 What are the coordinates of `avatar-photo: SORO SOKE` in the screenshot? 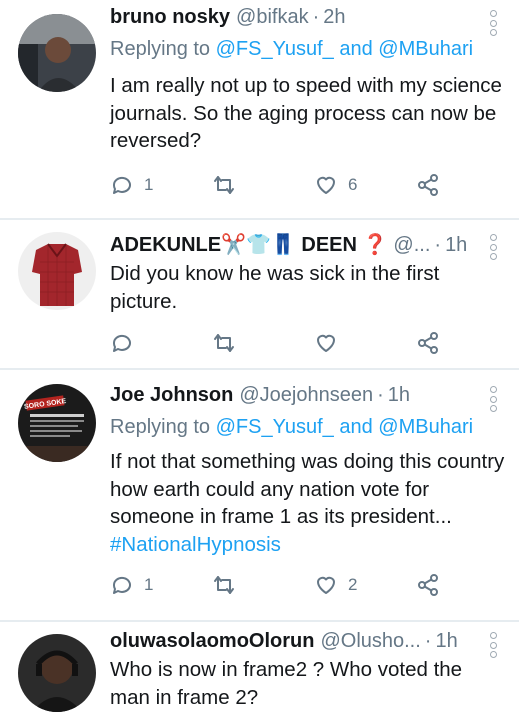 It's located at (57, 423).